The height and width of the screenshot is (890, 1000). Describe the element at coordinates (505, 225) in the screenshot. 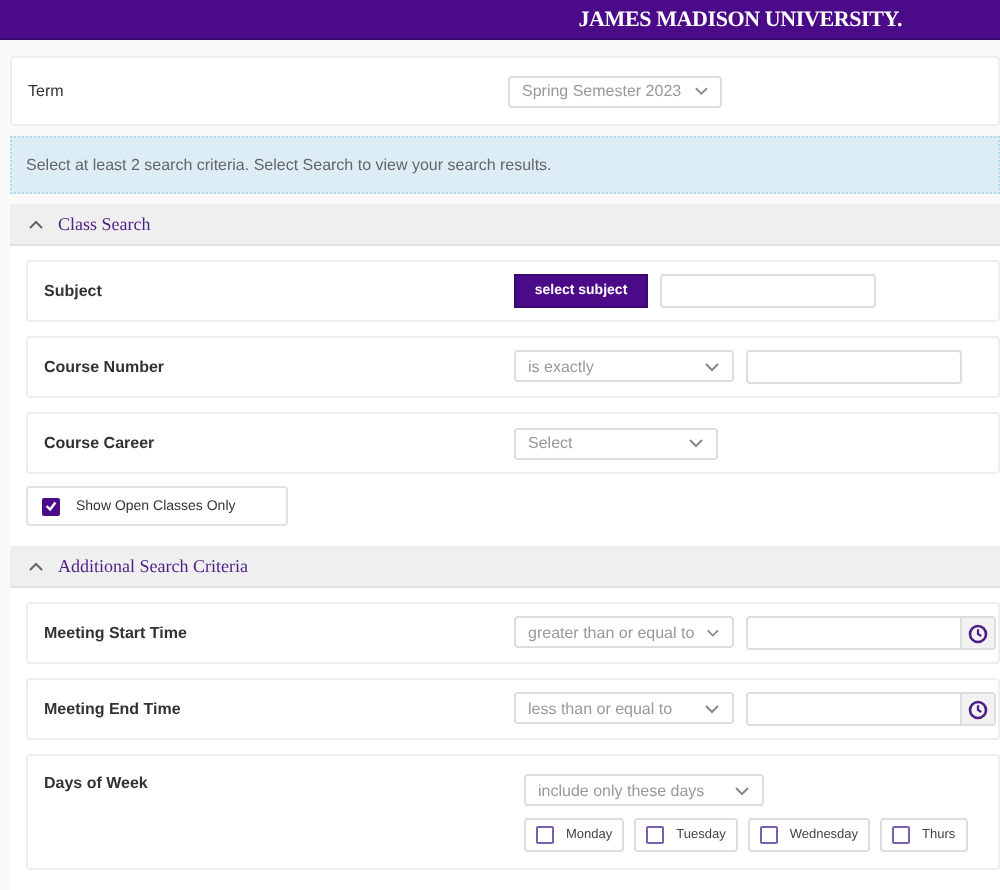

I see `section-header: Class Search` at that location.